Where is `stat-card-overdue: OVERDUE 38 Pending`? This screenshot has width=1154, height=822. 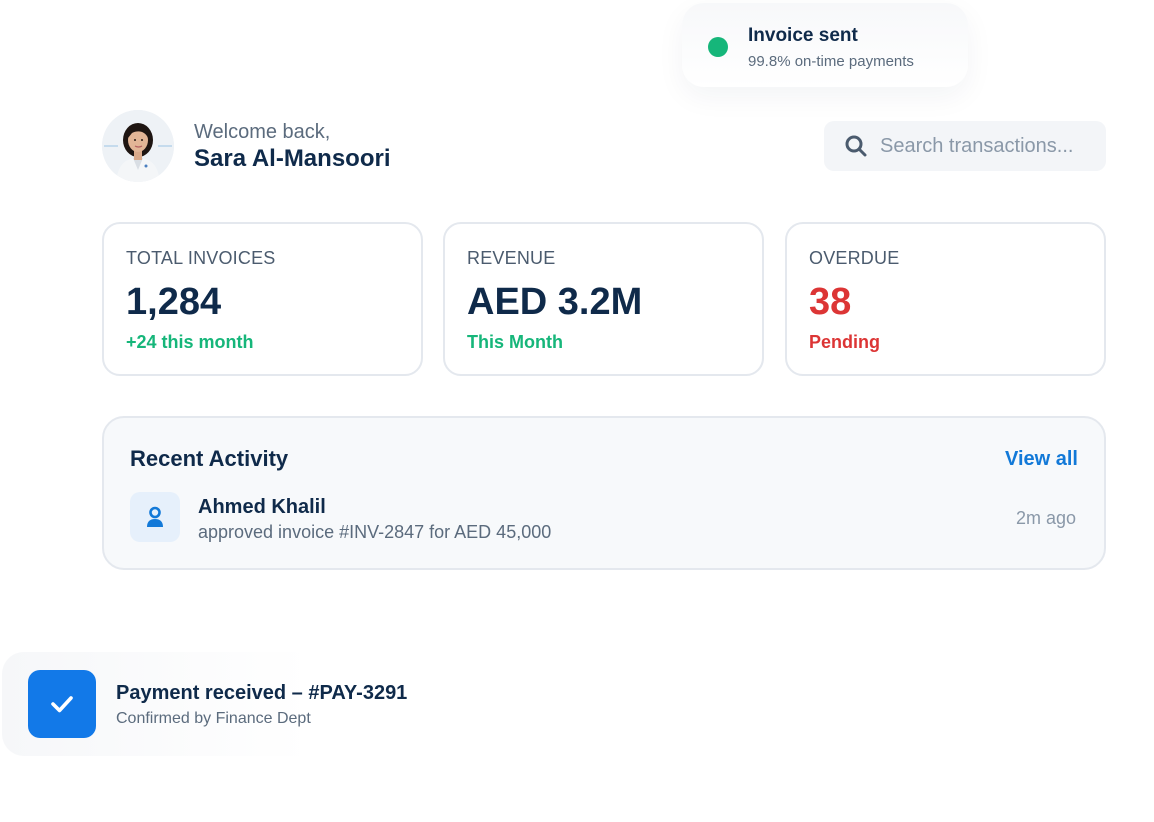
stat-card-overdue: OVERDUE 38 Pending is located at coordinates (945, 299).